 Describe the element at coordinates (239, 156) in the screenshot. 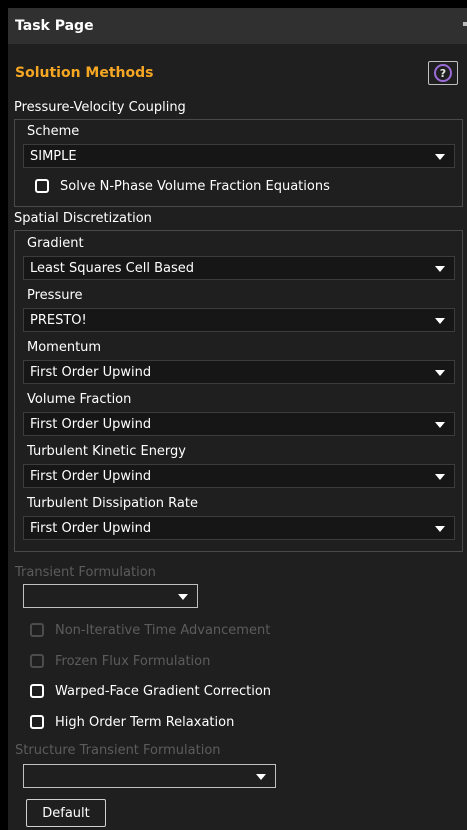

I see `scheme-dropdown: SIMPLE` at that location.